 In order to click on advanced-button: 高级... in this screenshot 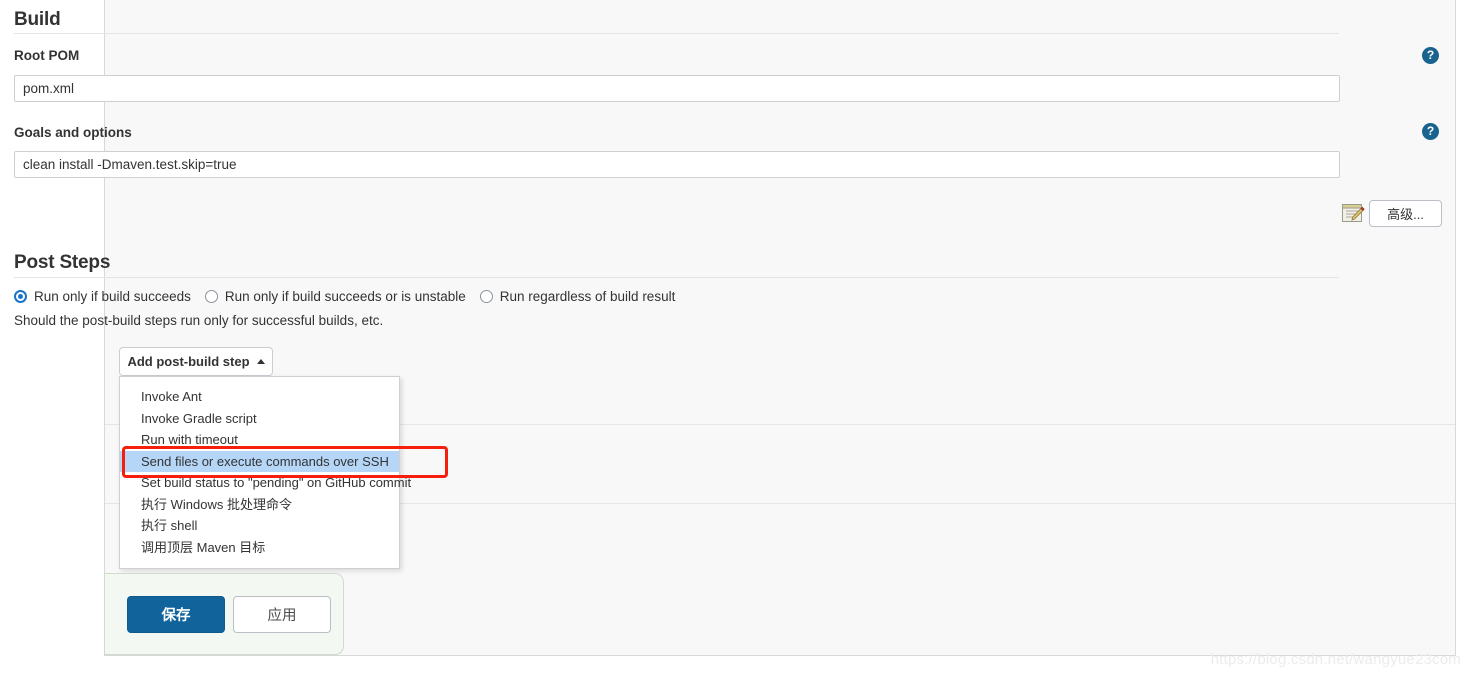, I will do `click(1405, 213)`.